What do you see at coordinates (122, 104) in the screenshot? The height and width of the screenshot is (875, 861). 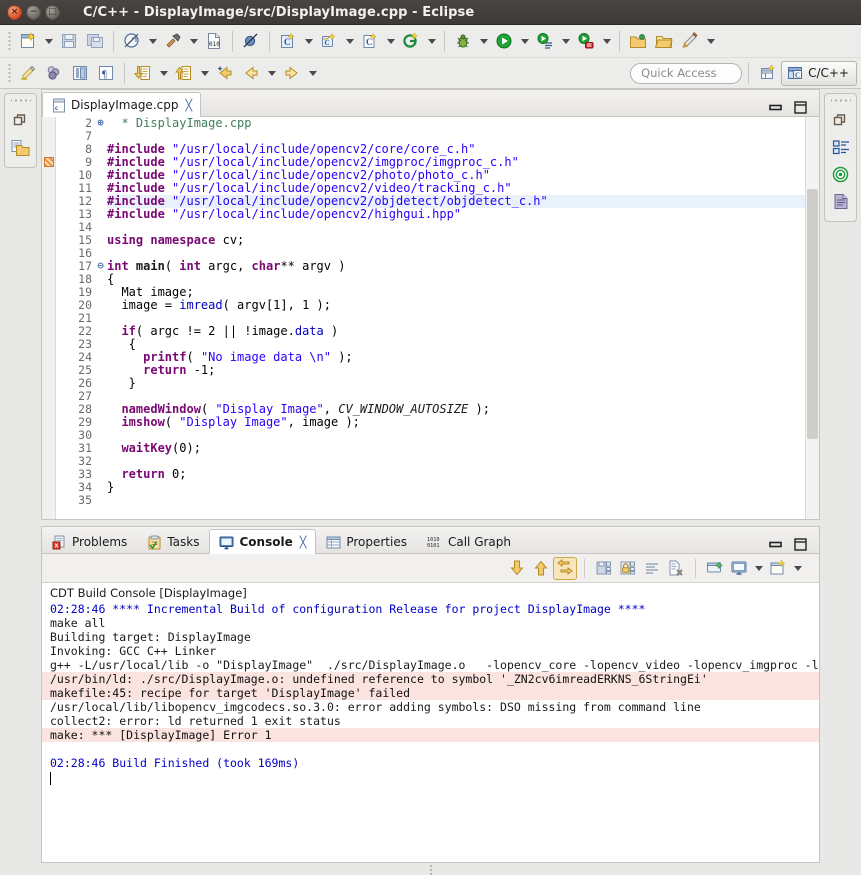 I see `tab-displayimage-cpp: c DisplayImage.cpp ╳` at bounding box center [122, 104].